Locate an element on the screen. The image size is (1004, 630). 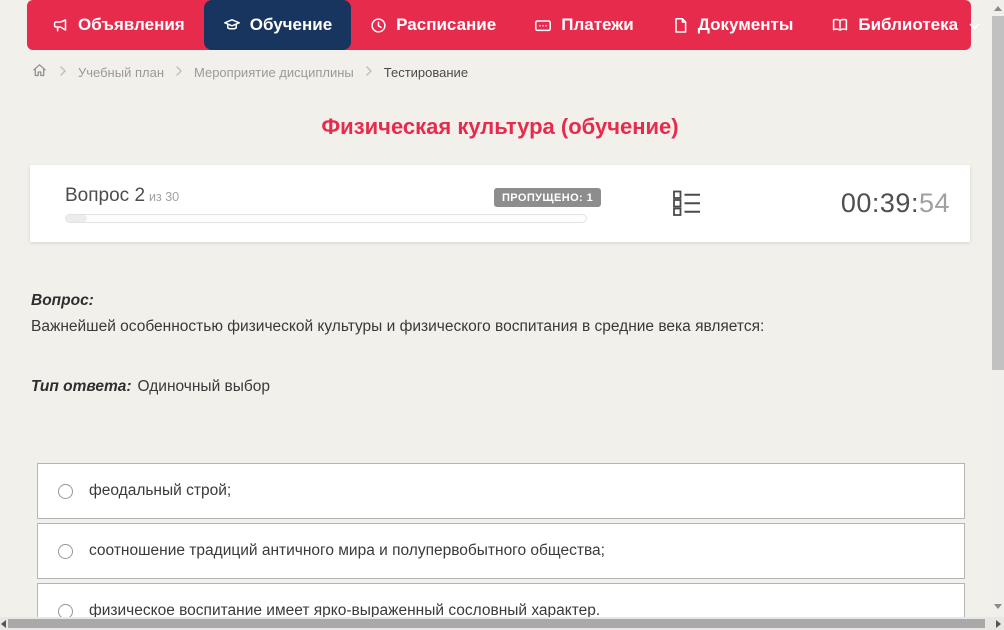
chevron-down-icon is located at coordinates (974, 27).